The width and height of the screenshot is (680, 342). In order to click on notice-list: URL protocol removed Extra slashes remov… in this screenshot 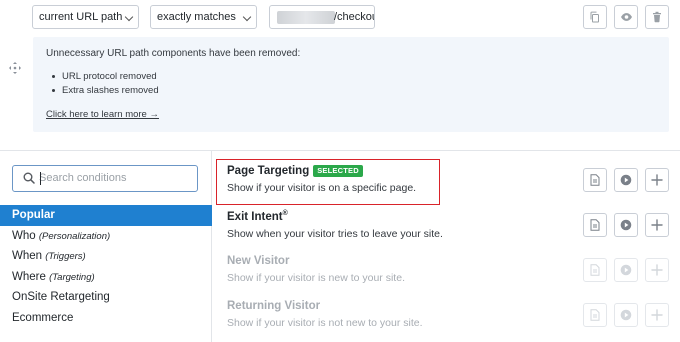, I will do `click(102, 83)`.